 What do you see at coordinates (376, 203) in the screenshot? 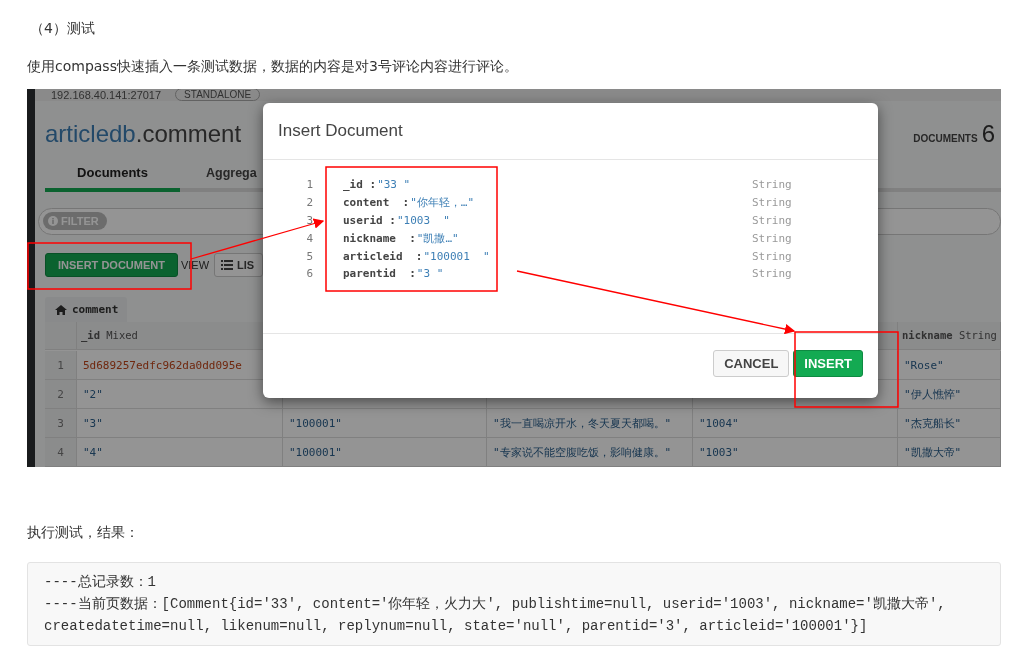
I see `field-key: content :` at bounding box center [376, 203].